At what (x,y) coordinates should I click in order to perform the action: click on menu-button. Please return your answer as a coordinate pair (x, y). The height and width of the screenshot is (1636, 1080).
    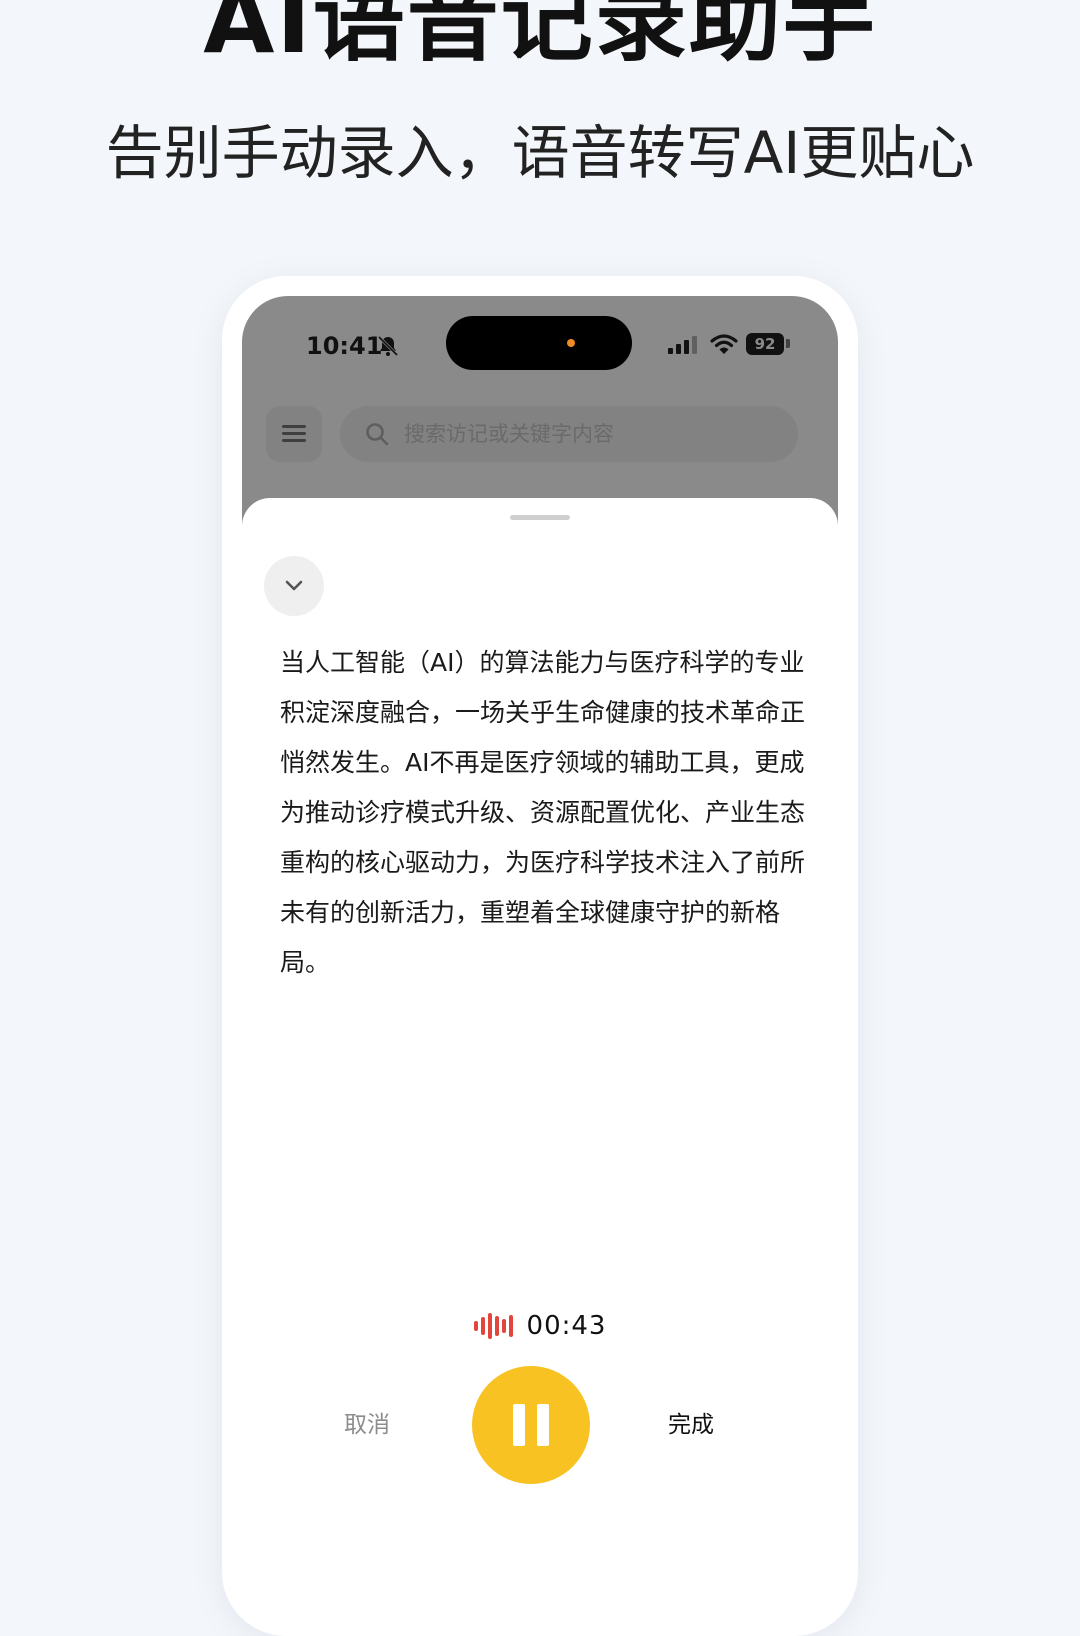
    Looking at the image, I should click on (294, 434).